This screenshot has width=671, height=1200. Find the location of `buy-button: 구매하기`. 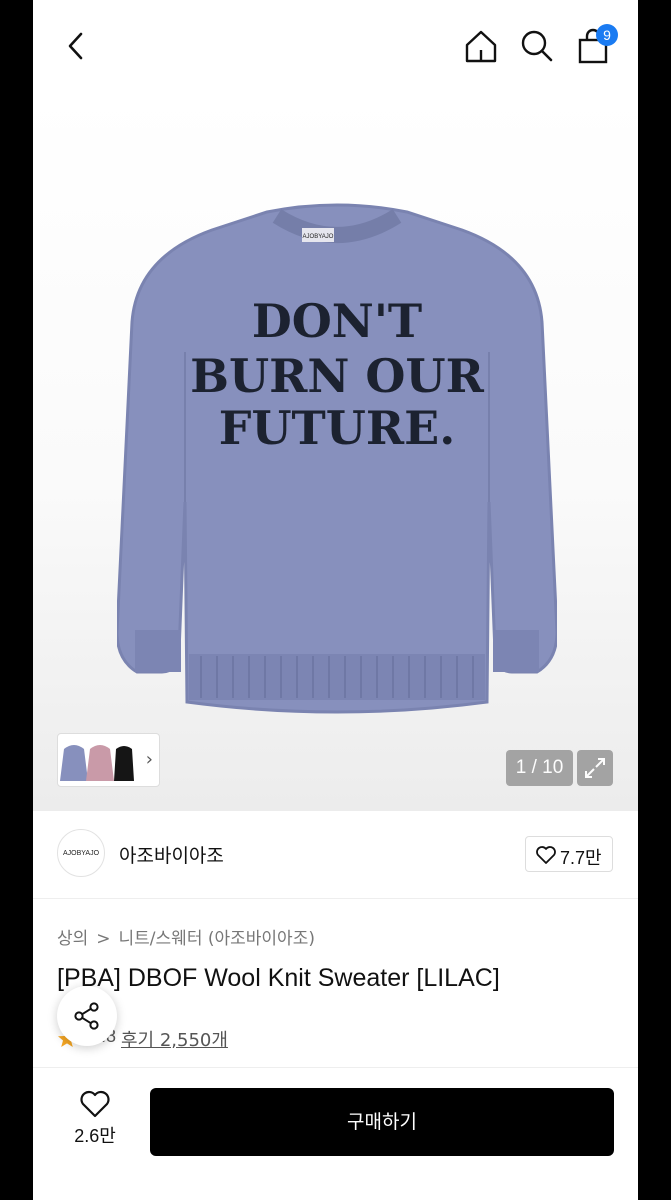

buy-button: 구매하기 is located at coordinates (382, 1122).